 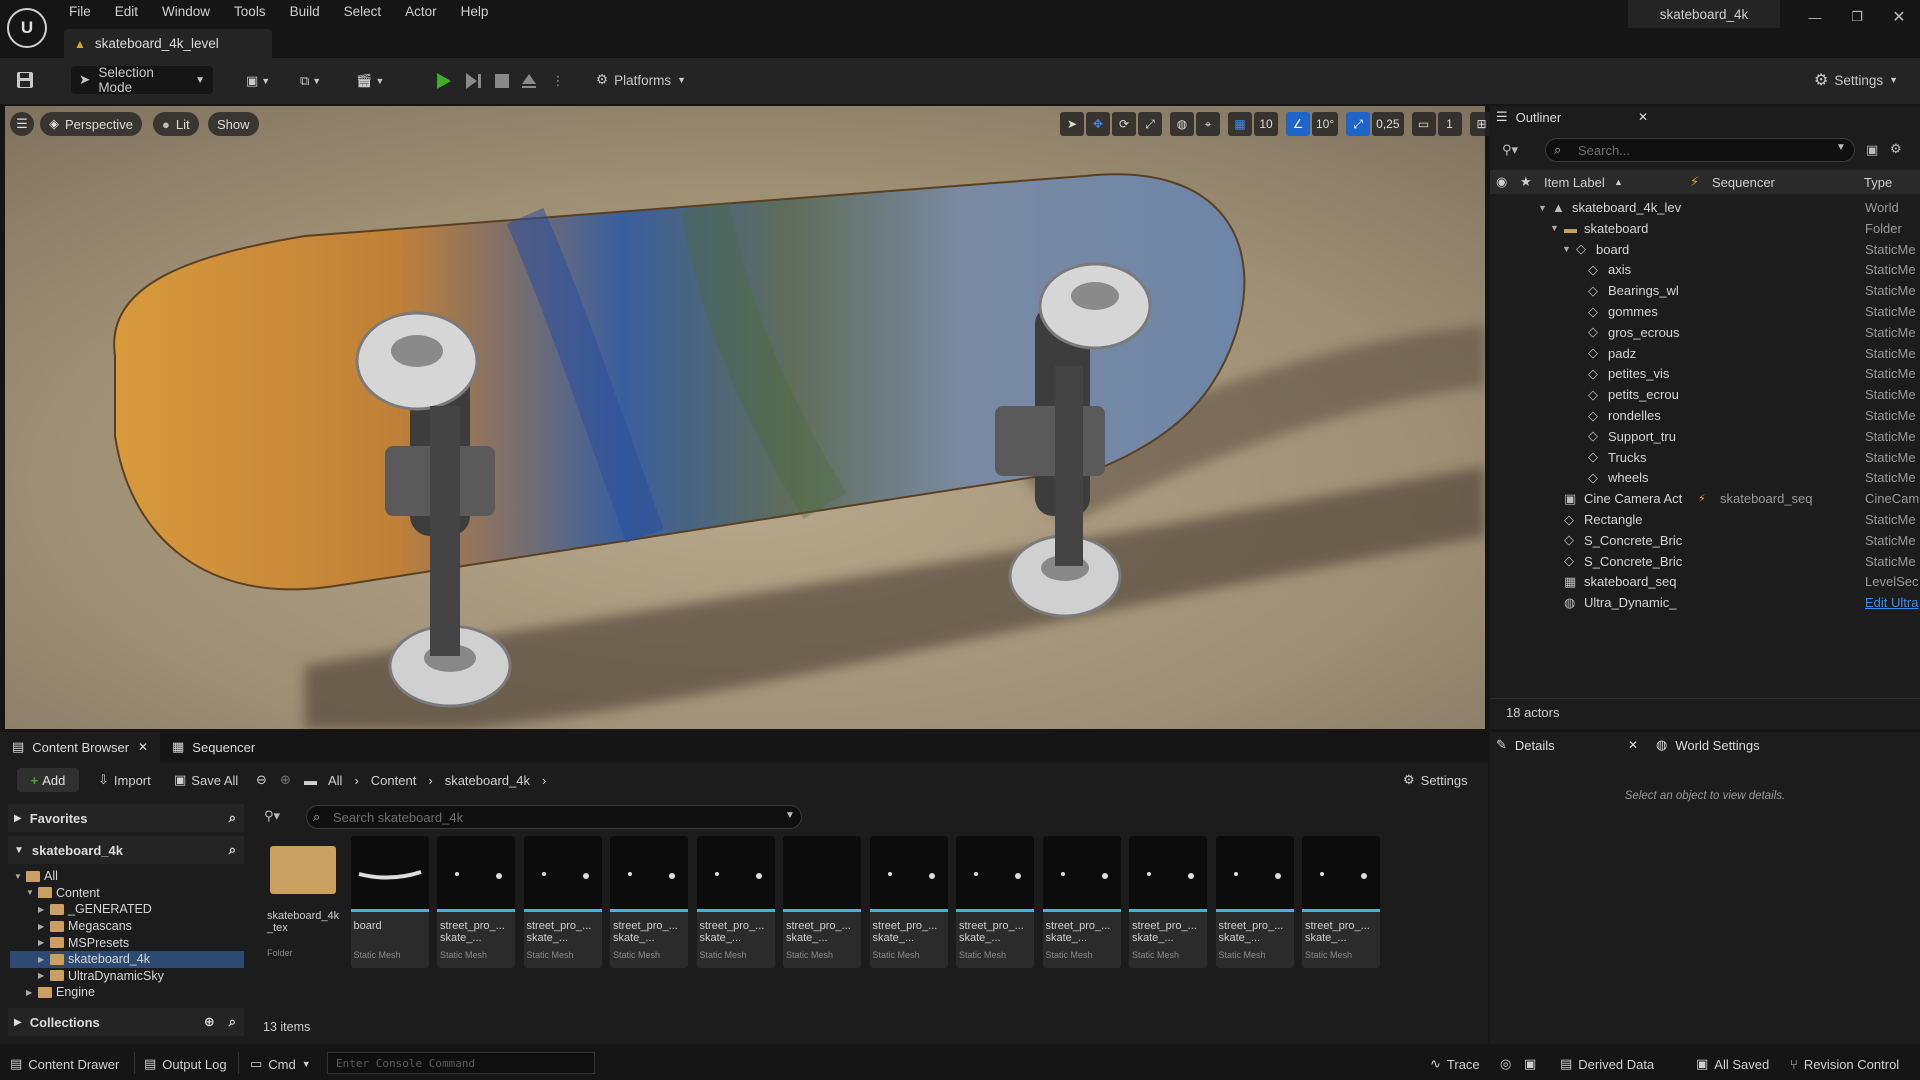 I want to click on scale-tool-icon: ⤢, so click(x=1150, y=124).